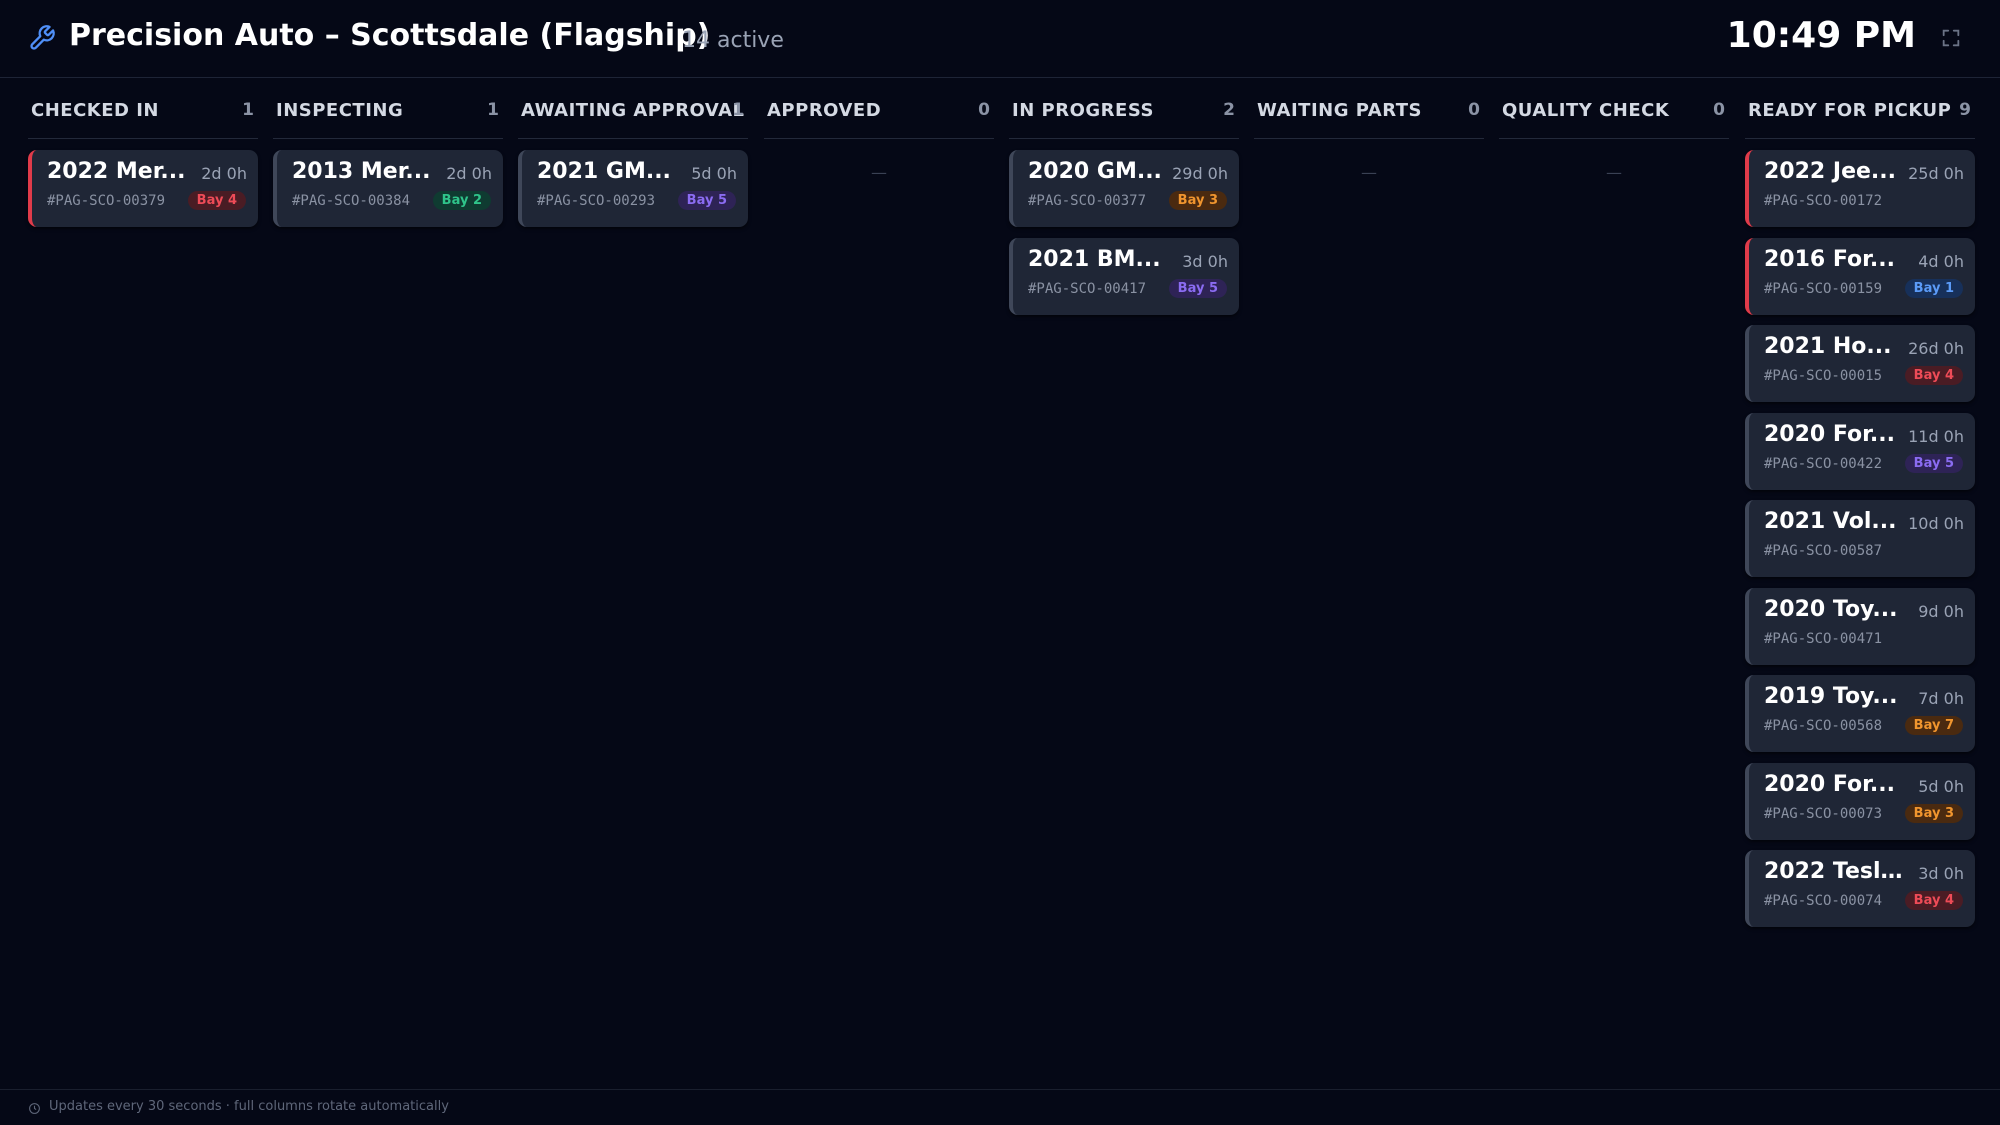 The height and width of the screenshot is (1125, 2000). What do you see at coordinates (1933, 288) in the screenshot?
I see `bay-badge: Bay 1` at bounding box center [1933, 288].